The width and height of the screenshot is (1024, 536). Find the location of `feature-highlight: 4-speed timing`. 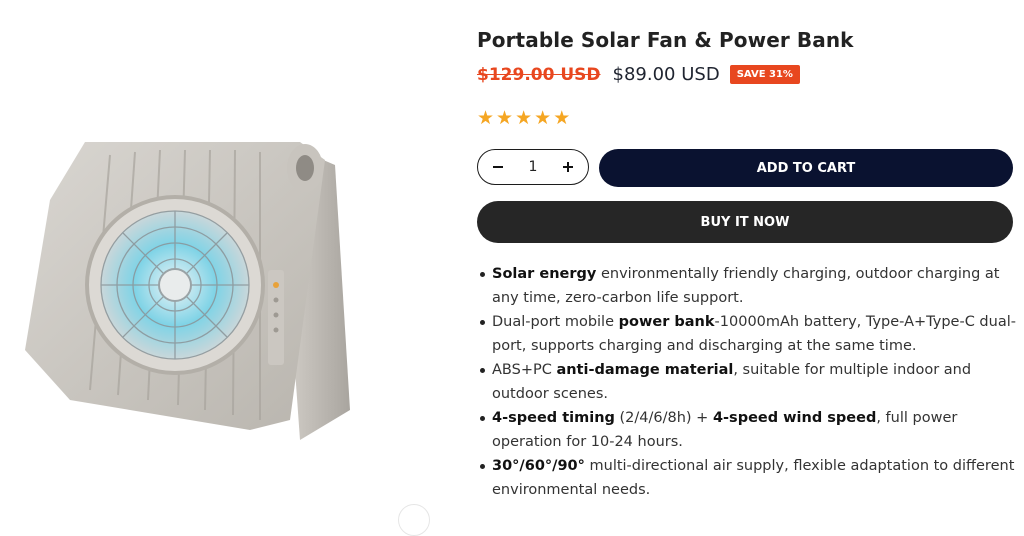

feature-highlight: 4-speed timing is located at coordinates (553, 418).